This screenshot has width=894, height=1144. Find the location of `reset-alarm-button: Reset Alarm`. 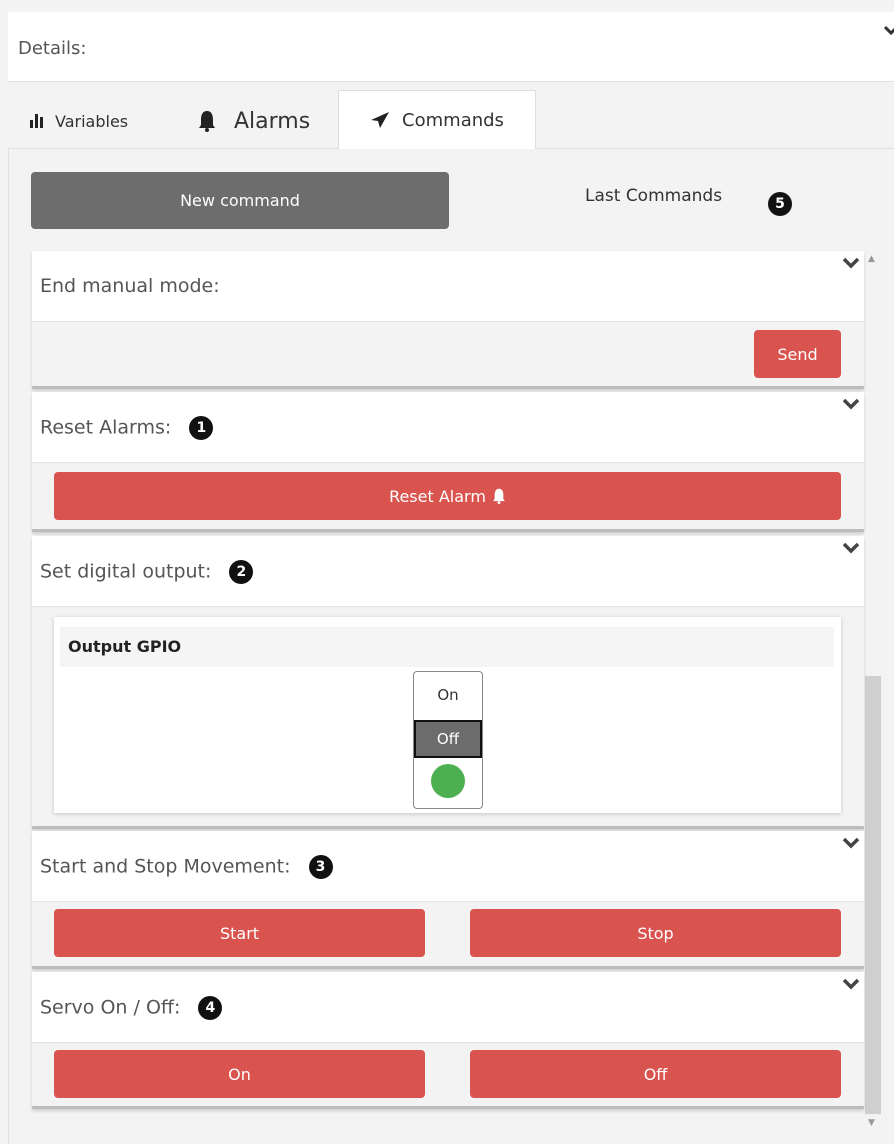

reset-alarm-button: Reset Alarm is located at coordinates (447, 496).